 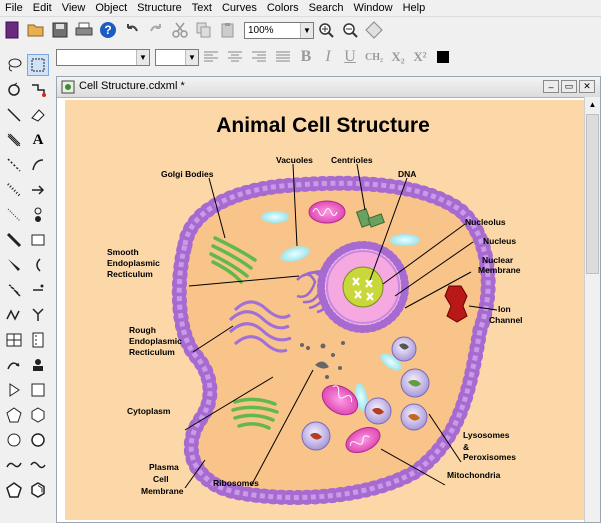 I want to click on font-select: ▼, so click(x=103, y=57).